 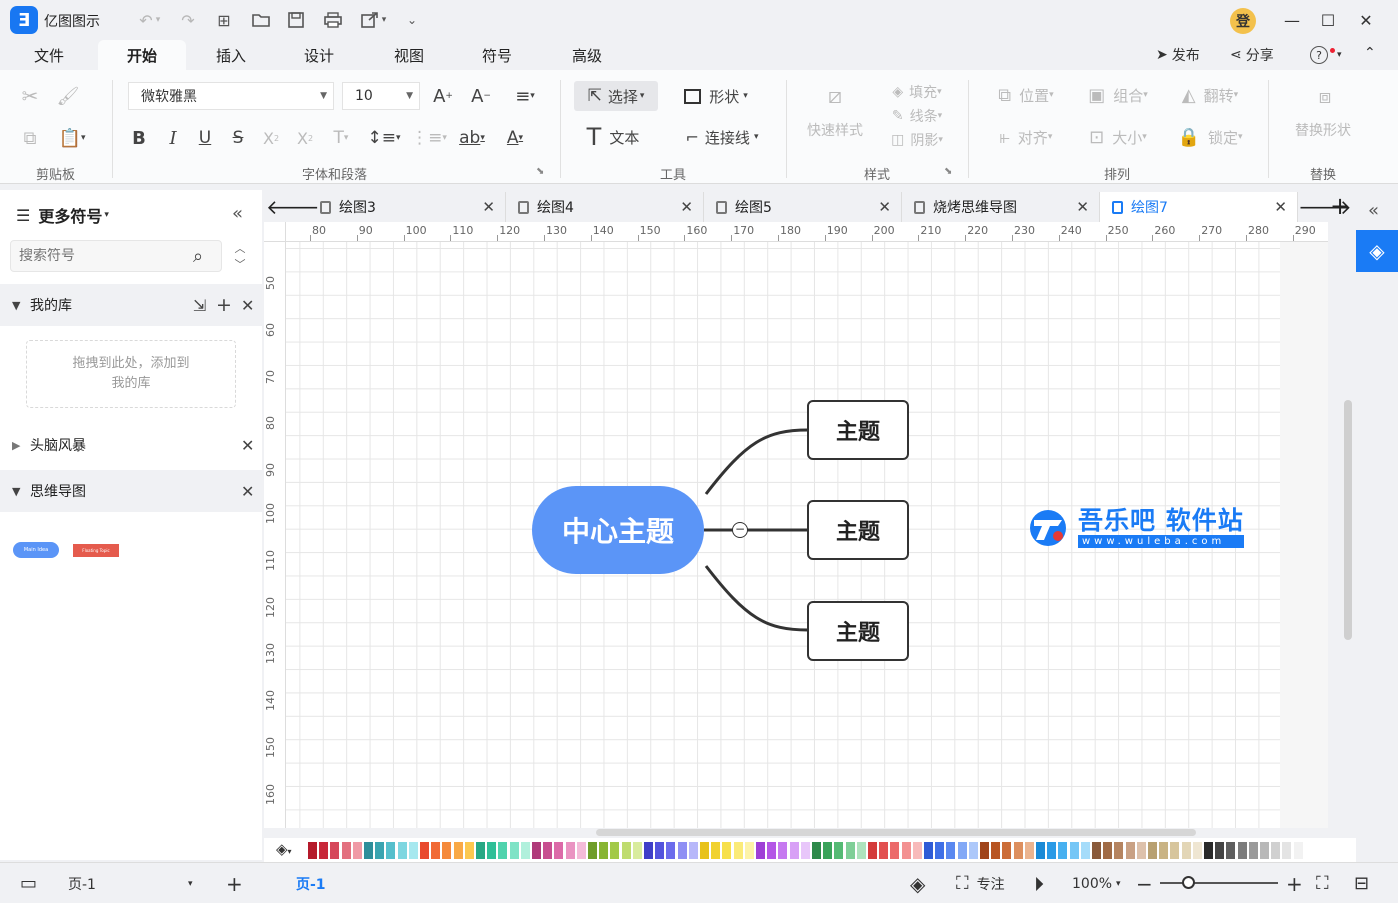 What do you see at coordinates (1366, 20) in the screenshot?
I see `close-window-icon: ✕` at bounding box center [1366, 20].